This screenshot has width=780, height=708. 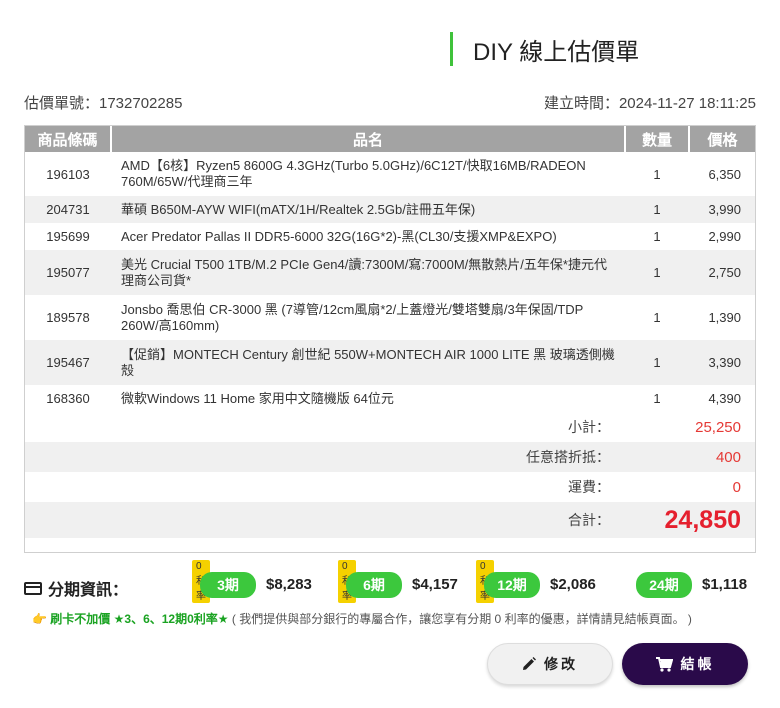 What do you see at coordinates (512, 585) in the screenshot?
I see `installment-period: 12期` at bounding box center [512, 585].